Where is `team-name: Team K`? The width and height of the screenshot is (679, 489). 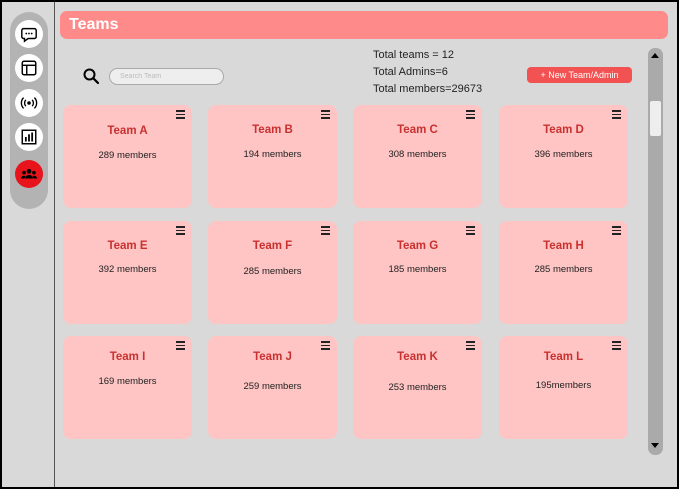 team-name: Team K is located at coordinates (417, 357).